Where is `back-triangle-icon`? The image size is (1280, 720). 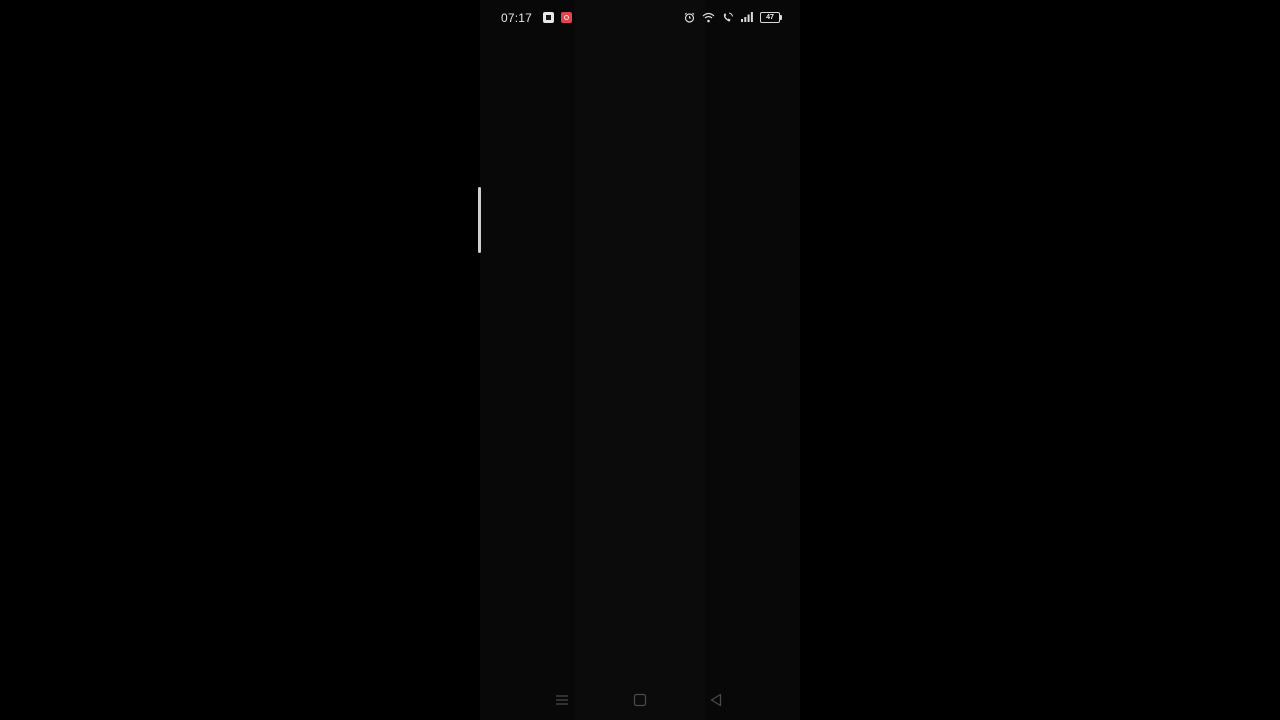 back-triangle-icon is located at coordinates (716, 700).